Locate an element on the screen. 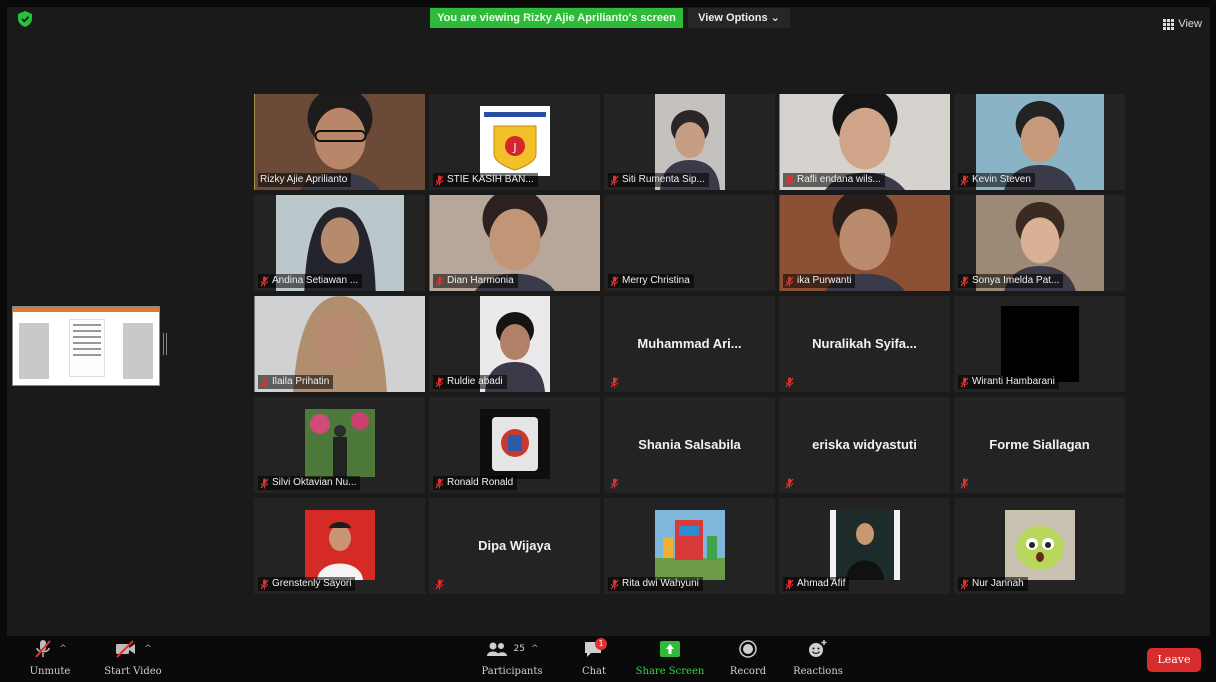 The width and height of the screenshot is (1216, 682). share-screen-icon is located at coordinates (670, 649).